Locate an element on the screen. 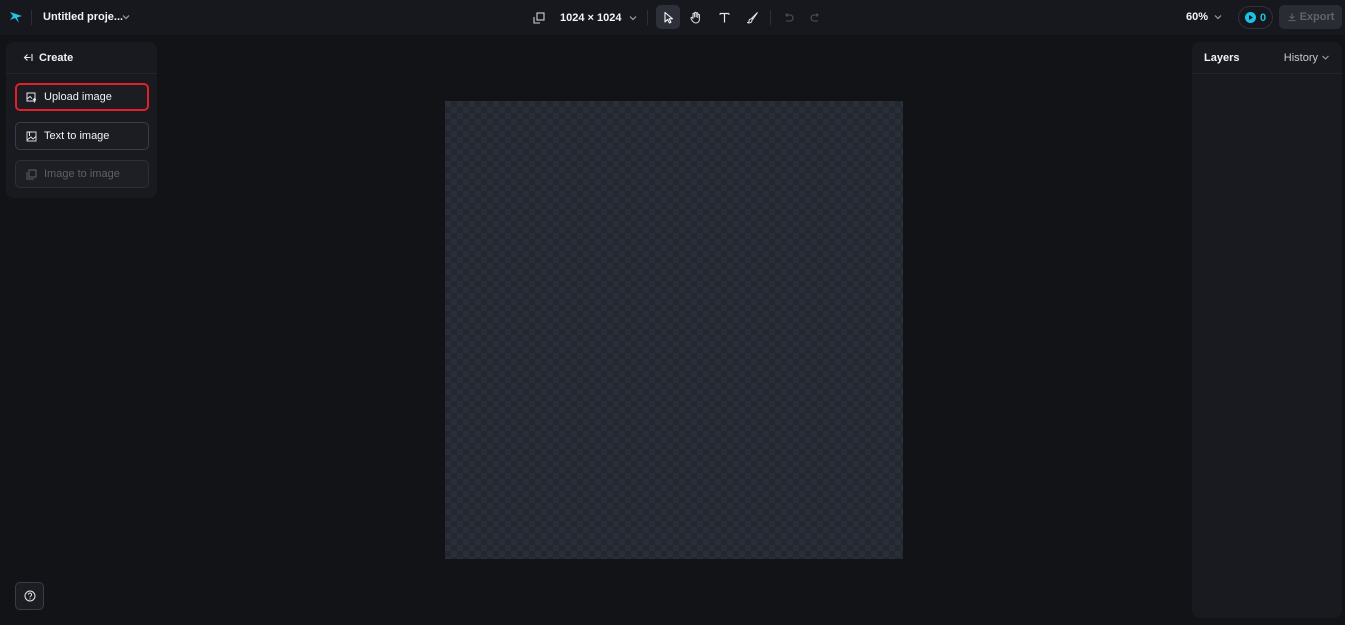  text-to-image-button: Text to image is located at coordinates (82, 136).